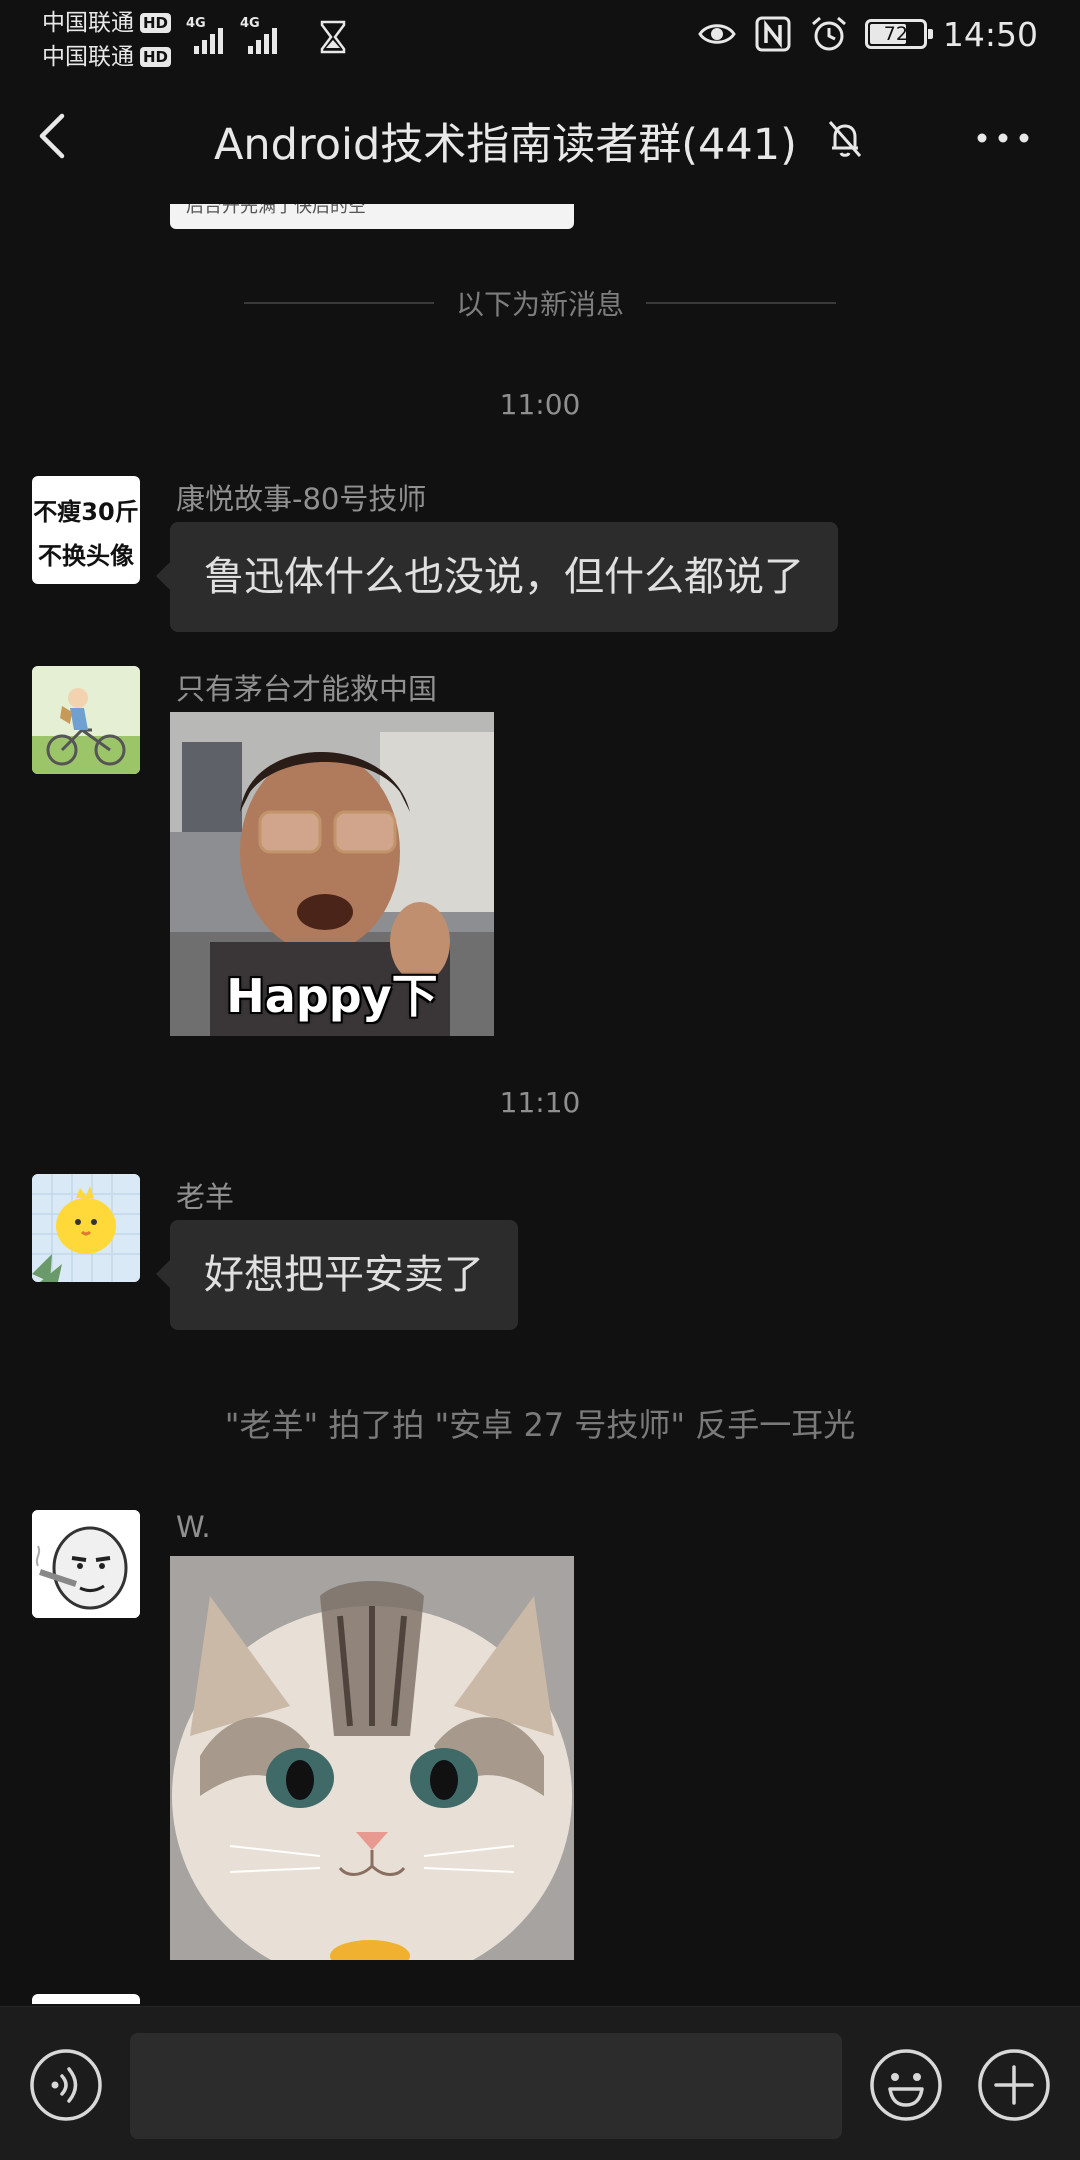 The width and height of the screenshot is (1080, 2160). I want to click on sender-name: W., so click(193, 1527).